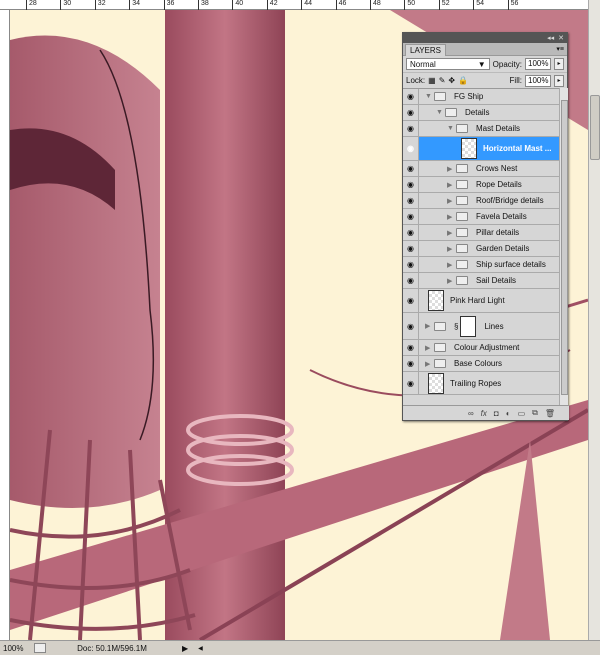 Image resolution: width=600 pixels, height=655 pixels. I want to click on new-group-icon: ▭, so click(522, 413).